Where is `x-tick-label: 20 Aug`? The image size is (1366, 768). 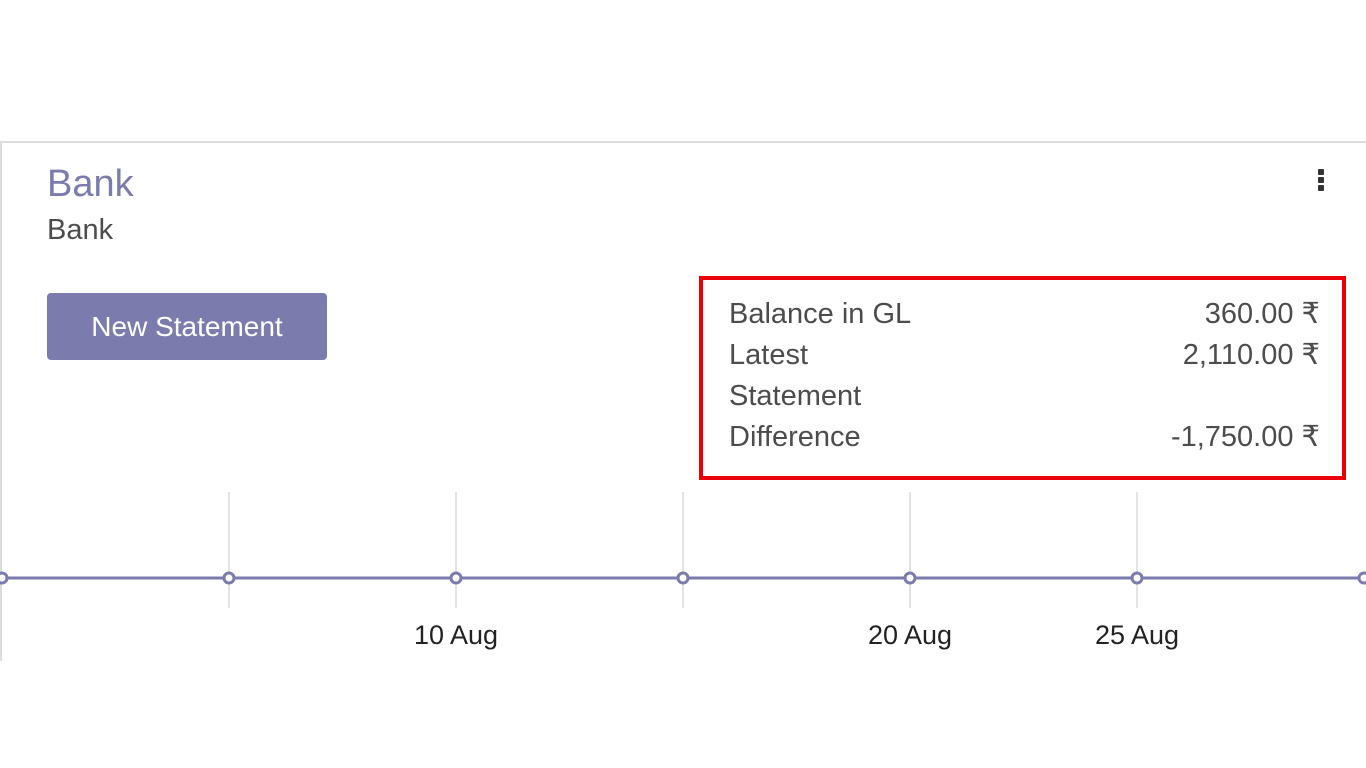
x-tick-label: 20 Aug is located at coordinates (910, 635).